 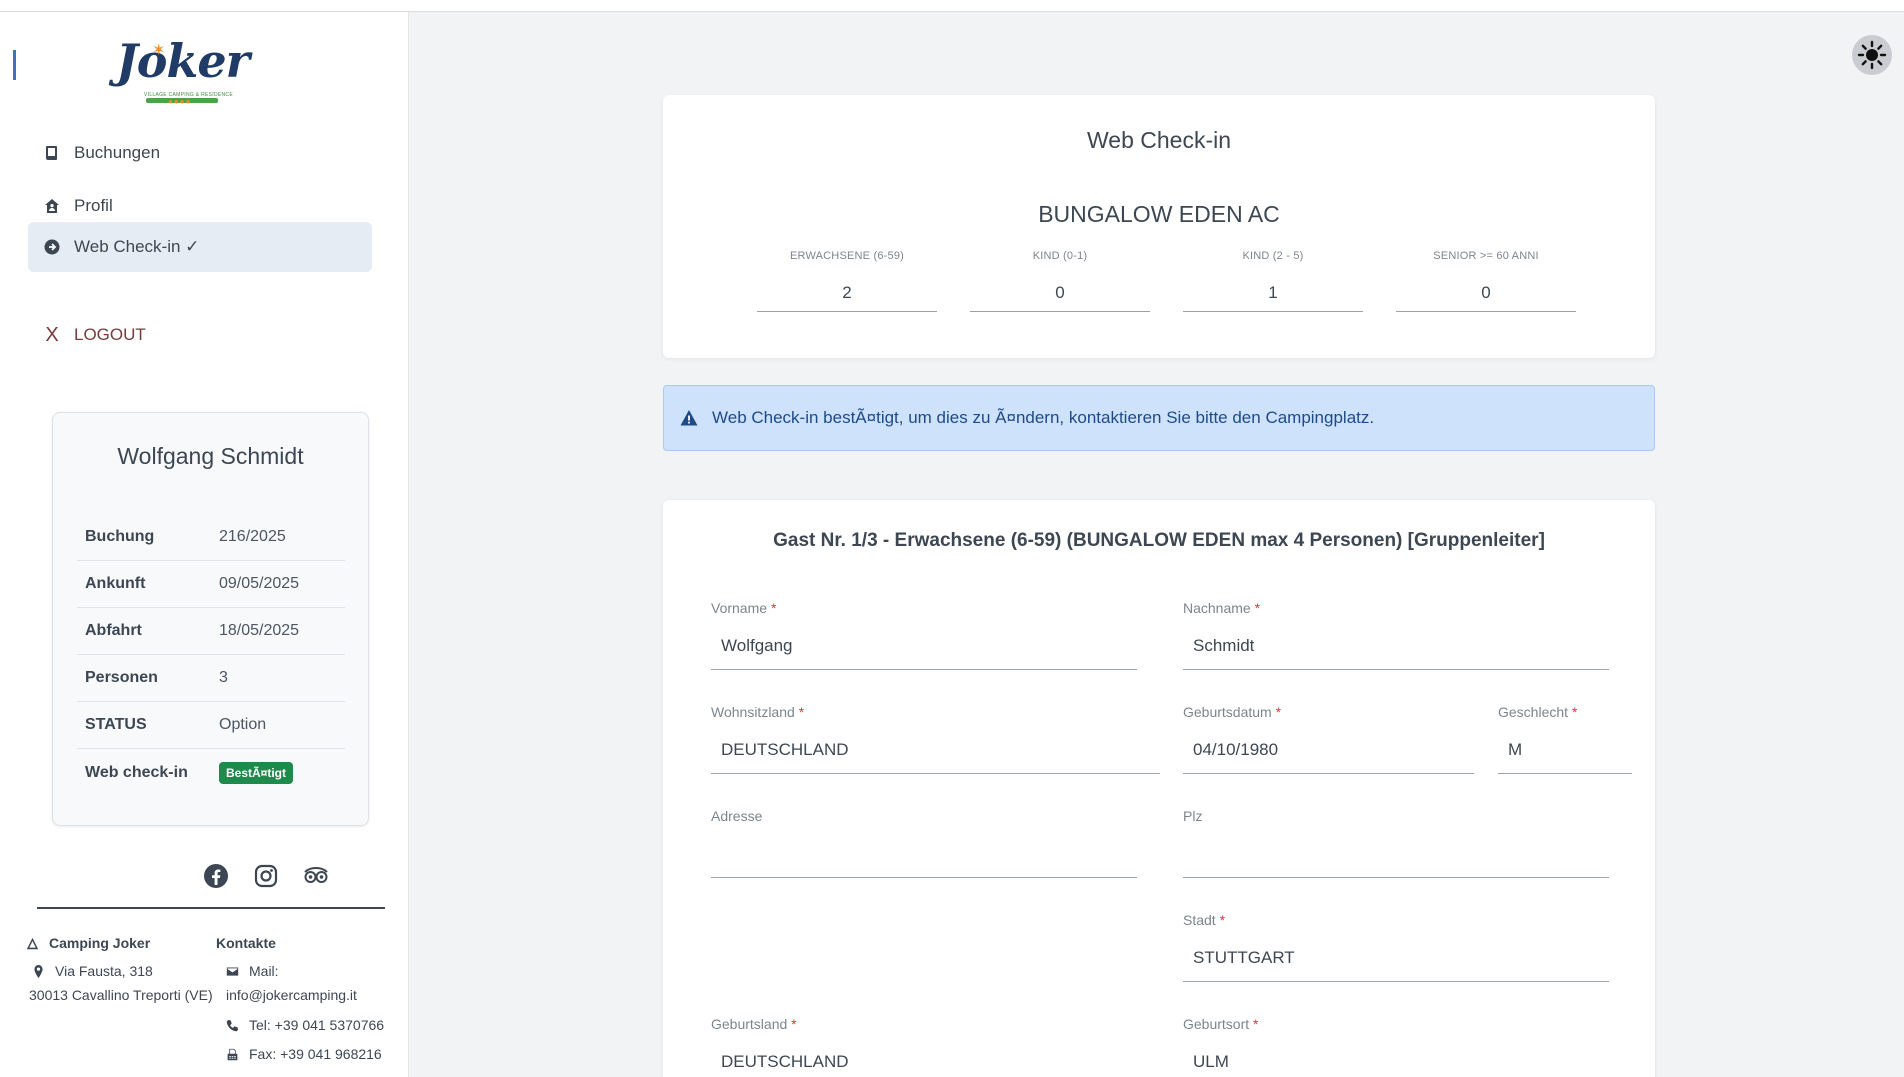 What do you see at coordinates (924, 1024) in the screenshot?
I see `field-label: Geburtsland *` at bounding box center [924, 1024].